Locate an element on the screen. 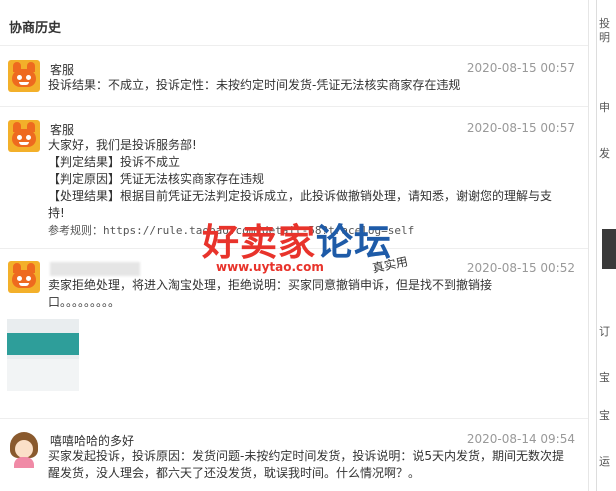 This screenshot has height=491, width=616. blurred-sender-name is located at coordinates (95, 269).